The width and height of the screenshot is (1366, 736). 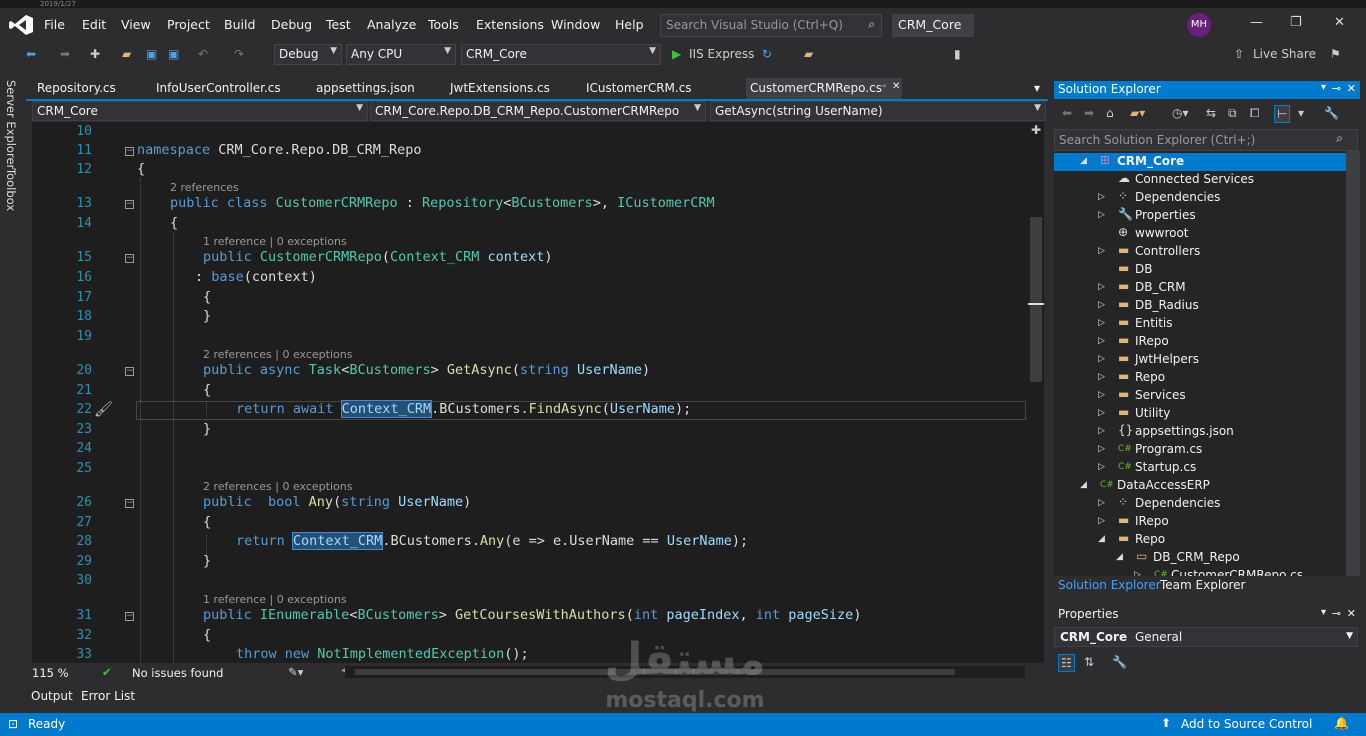 I want to click on config-dropdown: Debug ▼, so click(x=308, y=54).